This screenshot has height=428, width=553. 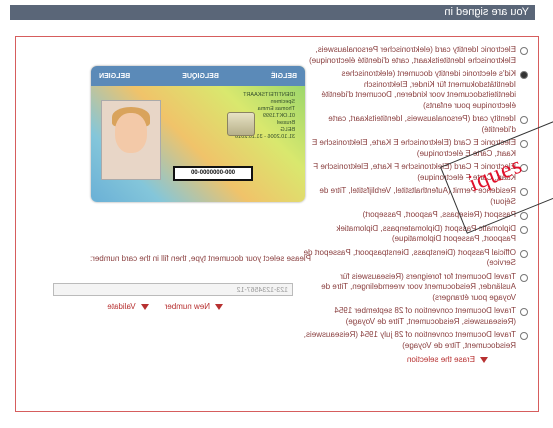 What do you see at coordinates (440, 359) in the screenshot?
I see `erase-label: Erase the selection` at bounding box center [440, 359].